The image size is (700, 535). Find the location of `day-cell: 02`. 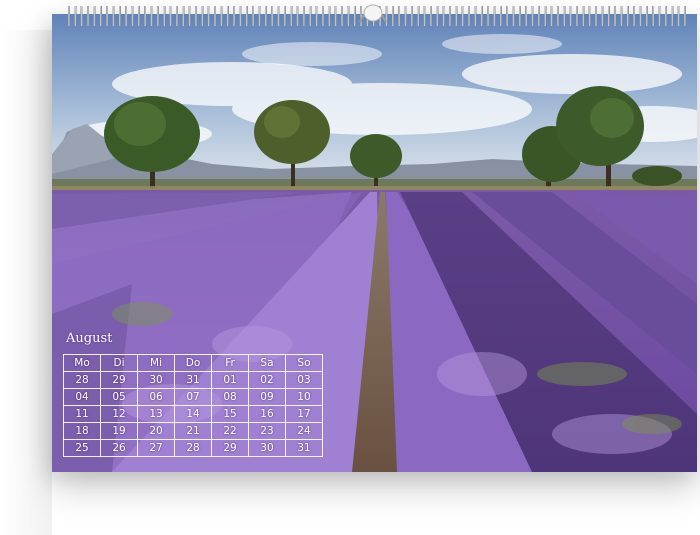

day-cell: 02 is located at coordinates (266, 380).